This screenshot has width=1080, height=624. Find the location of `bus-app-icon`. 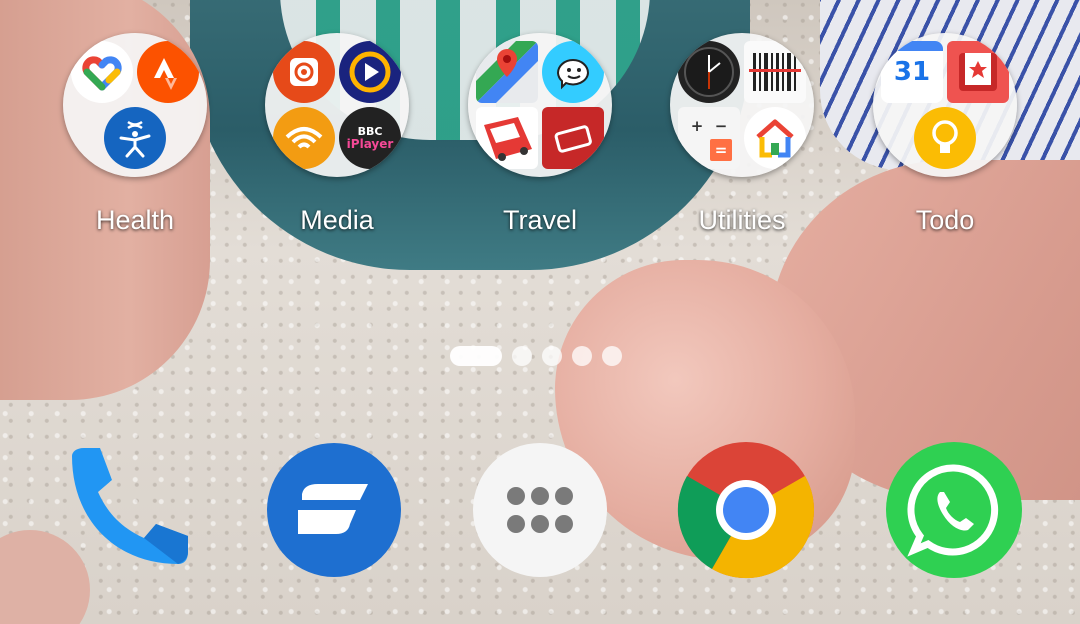

bus-app-icon is located at coordinates (507, 138).